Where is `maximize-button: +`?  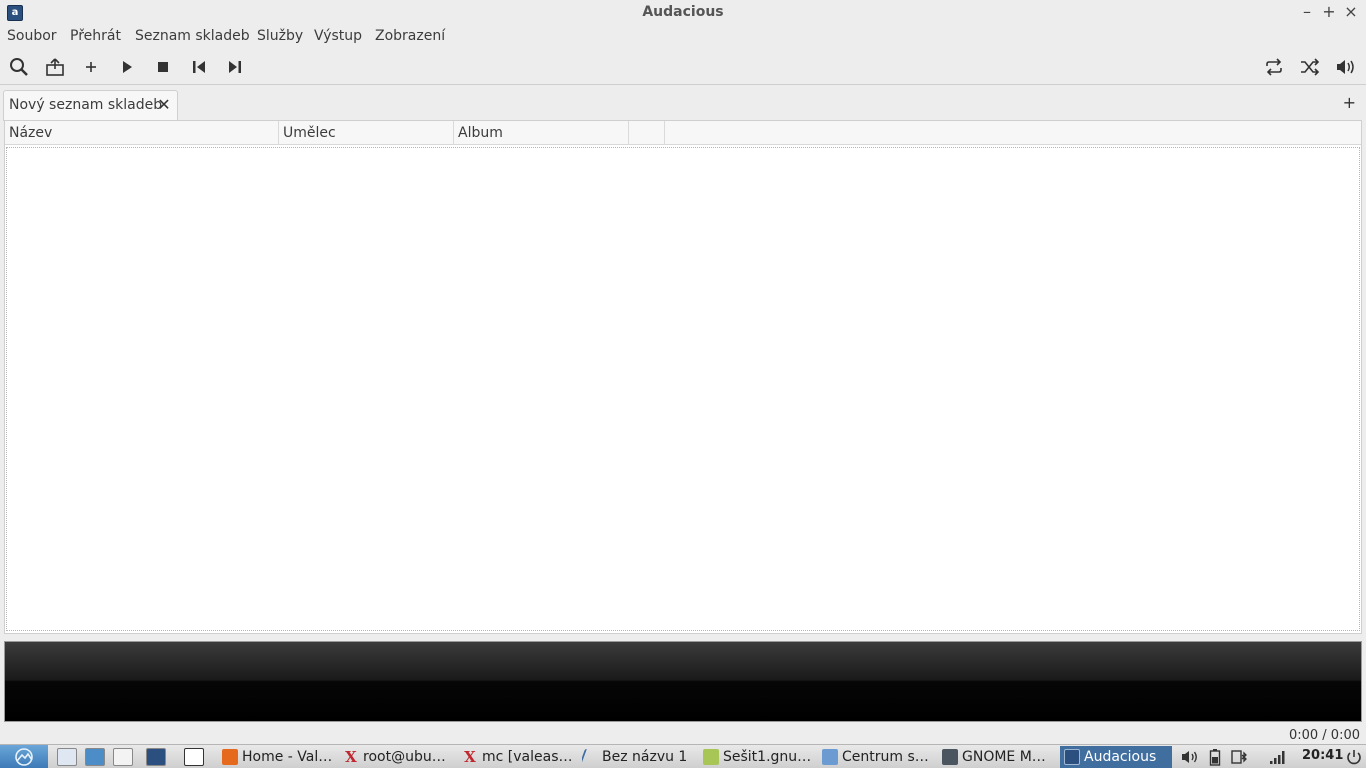 maximize-button: + is located at coordinates (1329, 12).